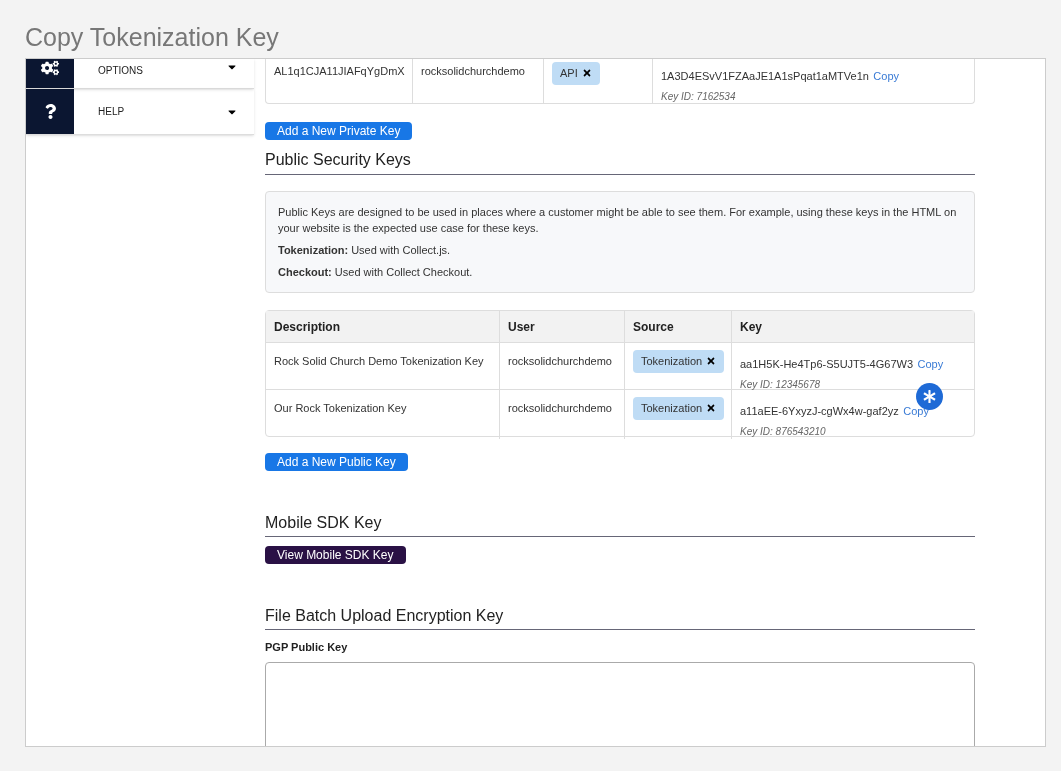  What do you see at coordinates (618, 220) in the screenshot?
I see `info-text: Public Keys are designed to be used in places where a customer might be able to see them. For example, using these keys in the HTML on your website is the expected use case for these keys.` at bounding box center [618, 220].